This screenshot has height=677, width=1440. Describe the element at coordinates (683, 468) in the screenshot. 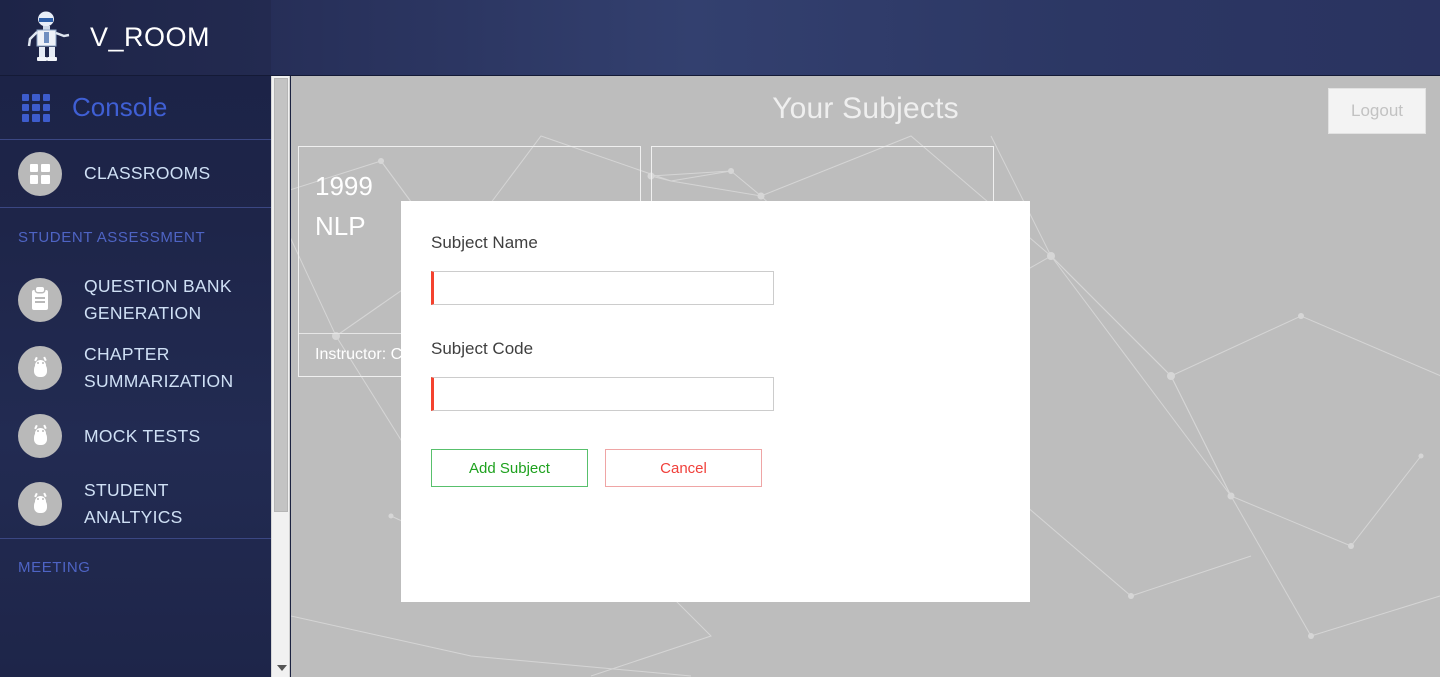

I see `cancel-button: Cancel` at that location.